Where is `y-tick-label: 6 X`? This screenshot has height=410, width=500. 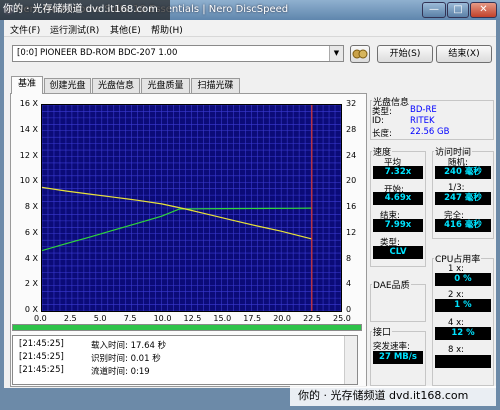
y-tick-label: 6 X is located at coordinates (31, 232).